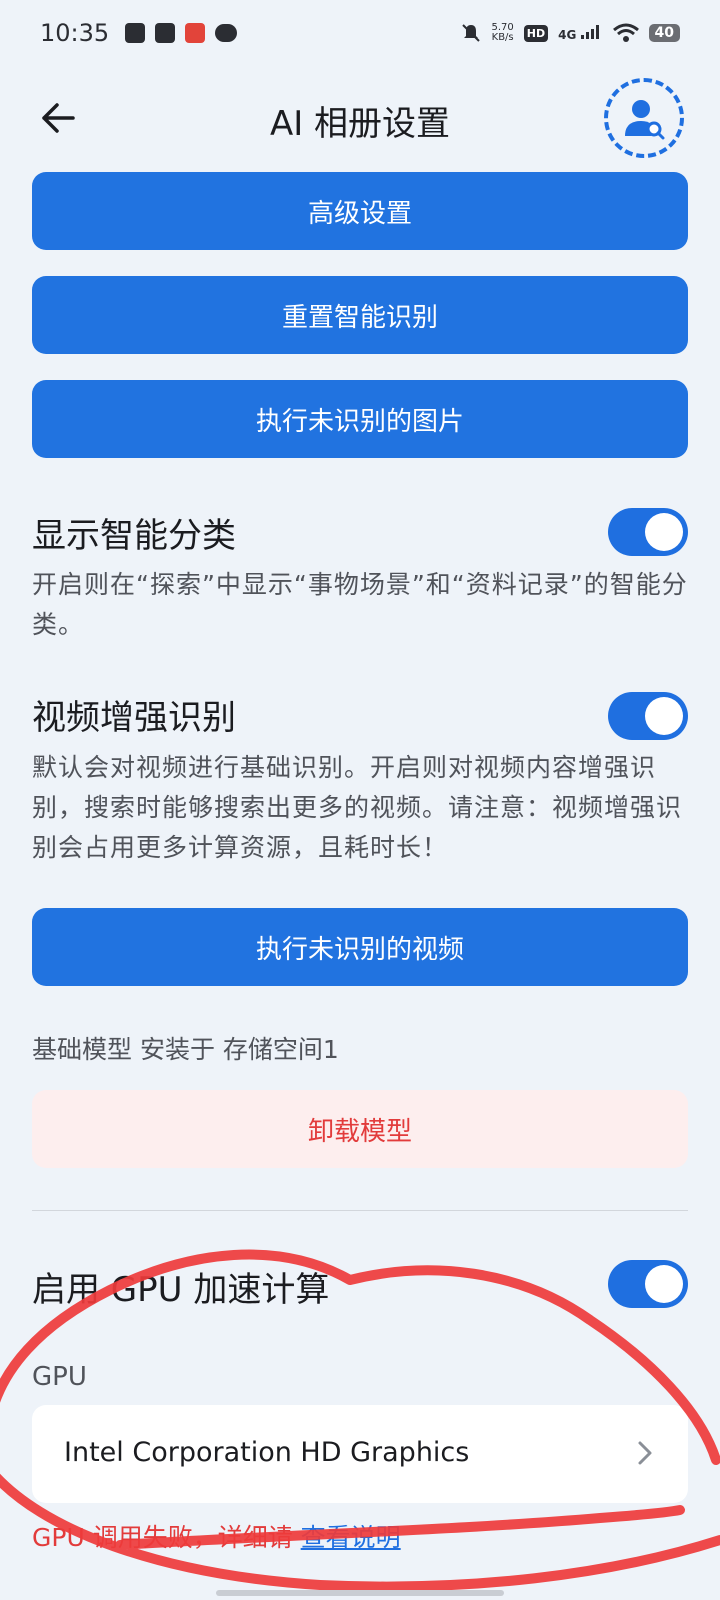 The height and width of the screenshot is (1600, 720). I want to click on message-notification-icon, so click(226, 33).